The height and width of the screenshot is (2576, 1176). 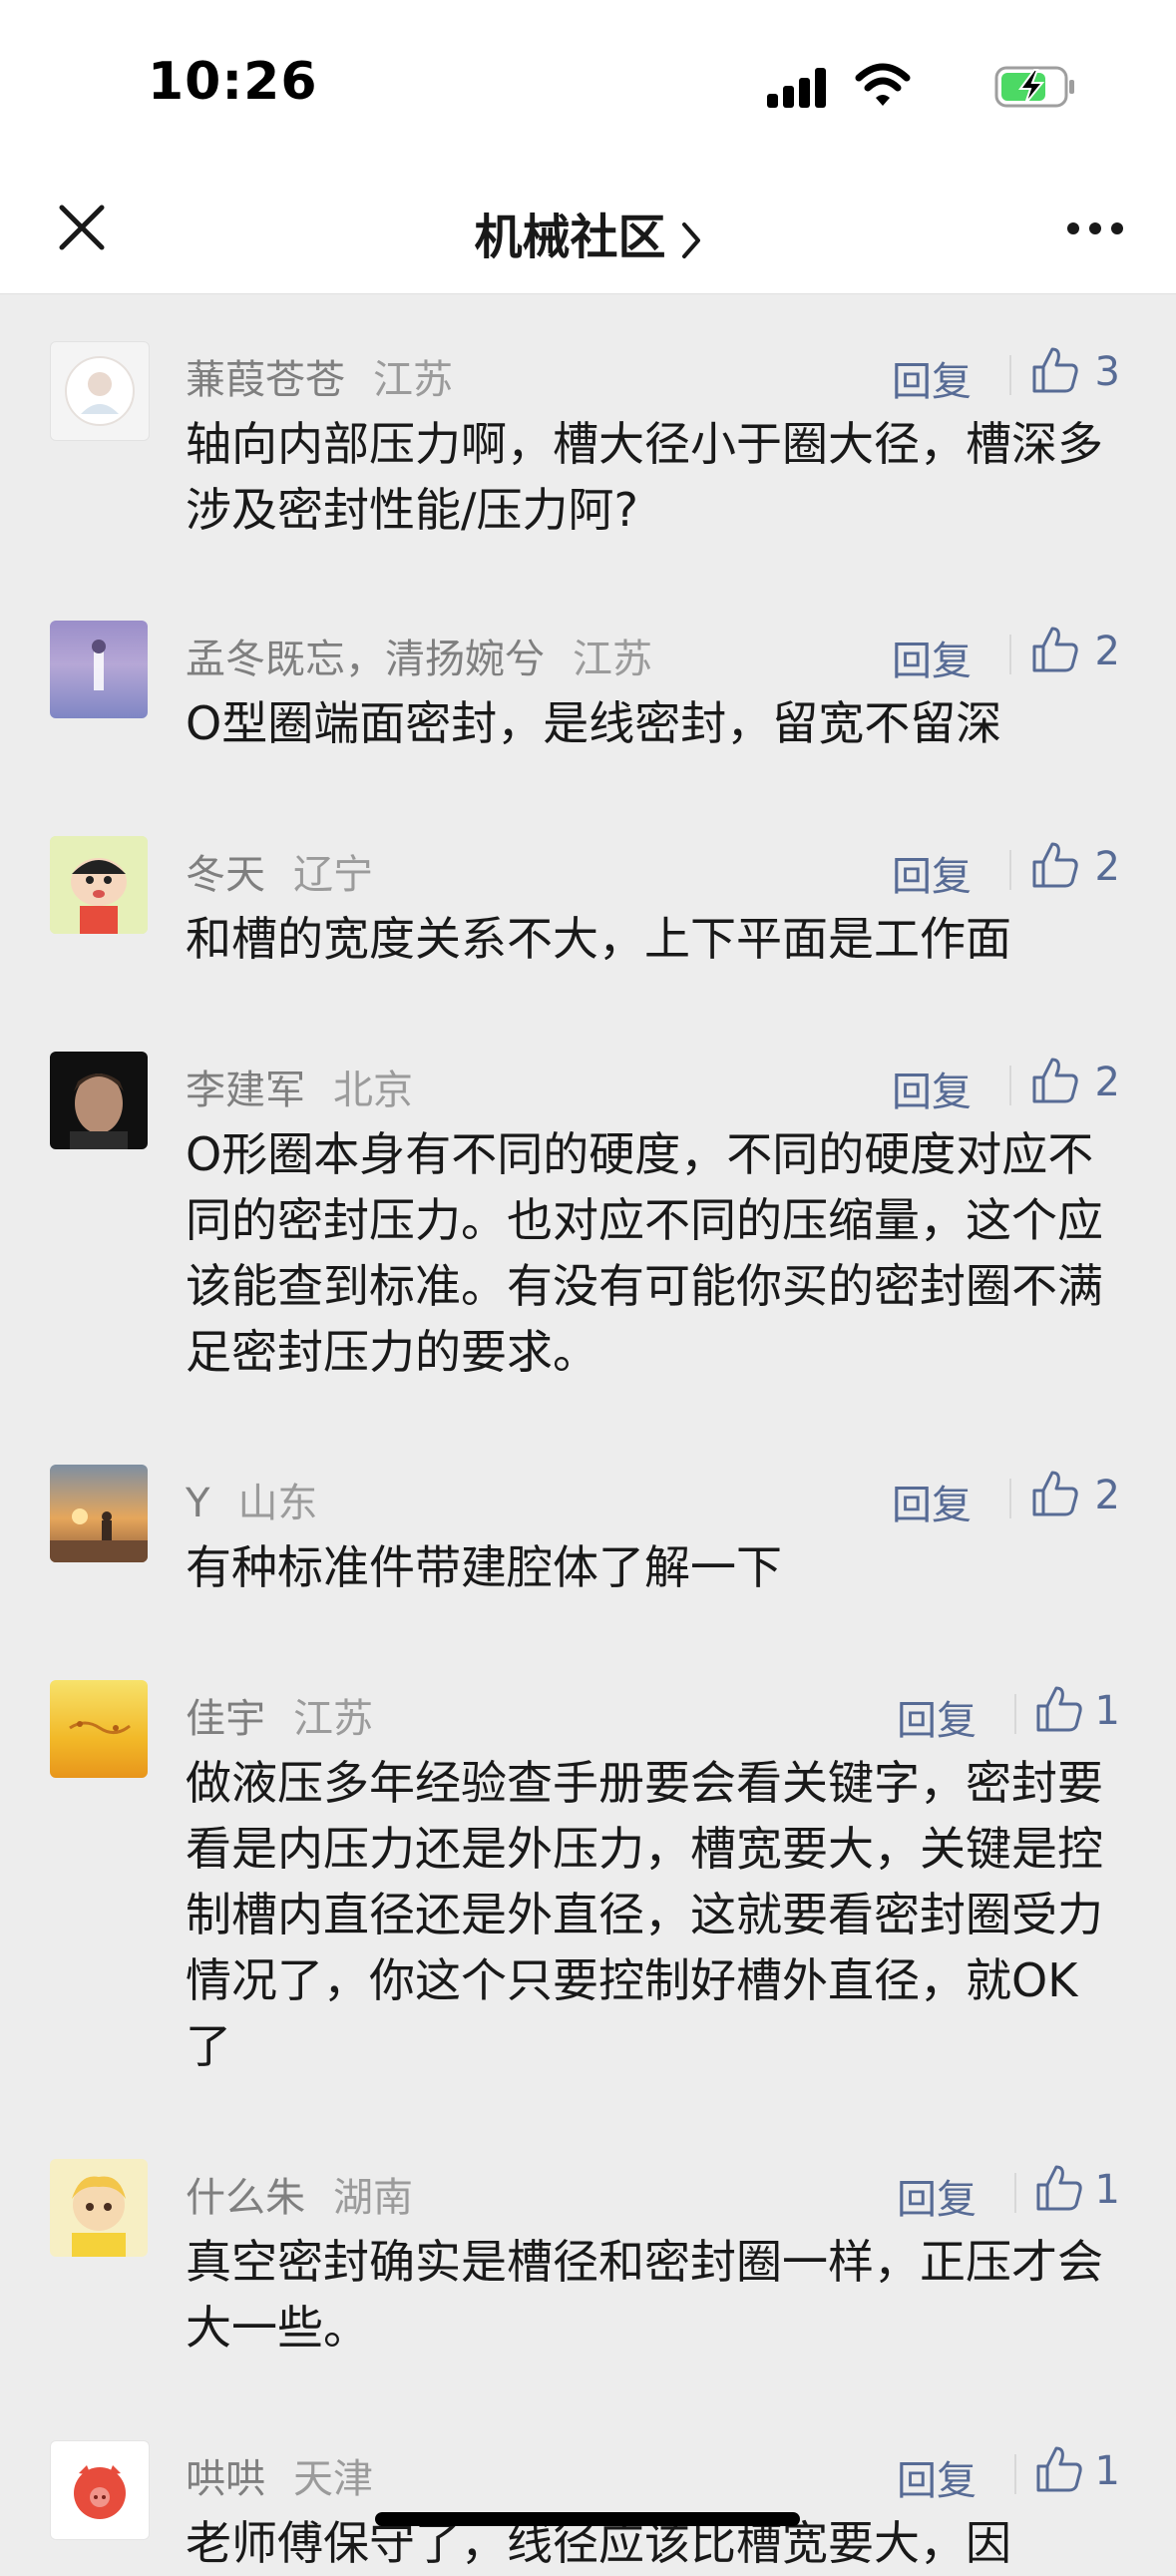 What do you see at coordinates (226, 1719) in the screenshot?
I see `comment-author-name: 佳宇` at bounding box center [226, 1719].